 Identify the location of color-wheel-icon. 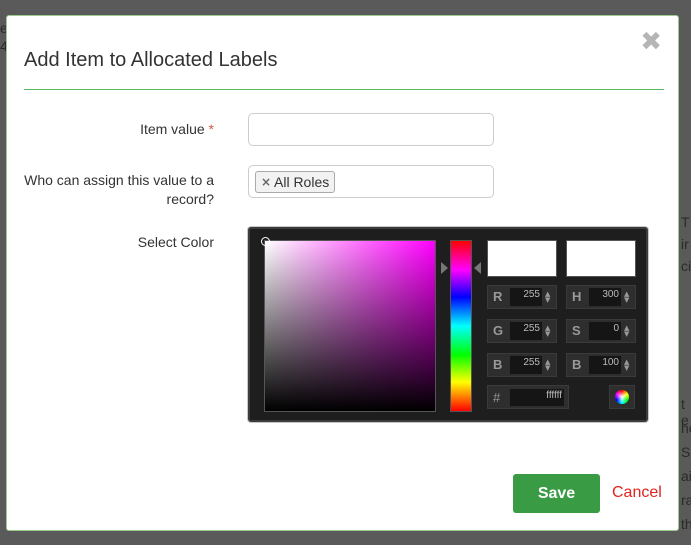
(622, 397).